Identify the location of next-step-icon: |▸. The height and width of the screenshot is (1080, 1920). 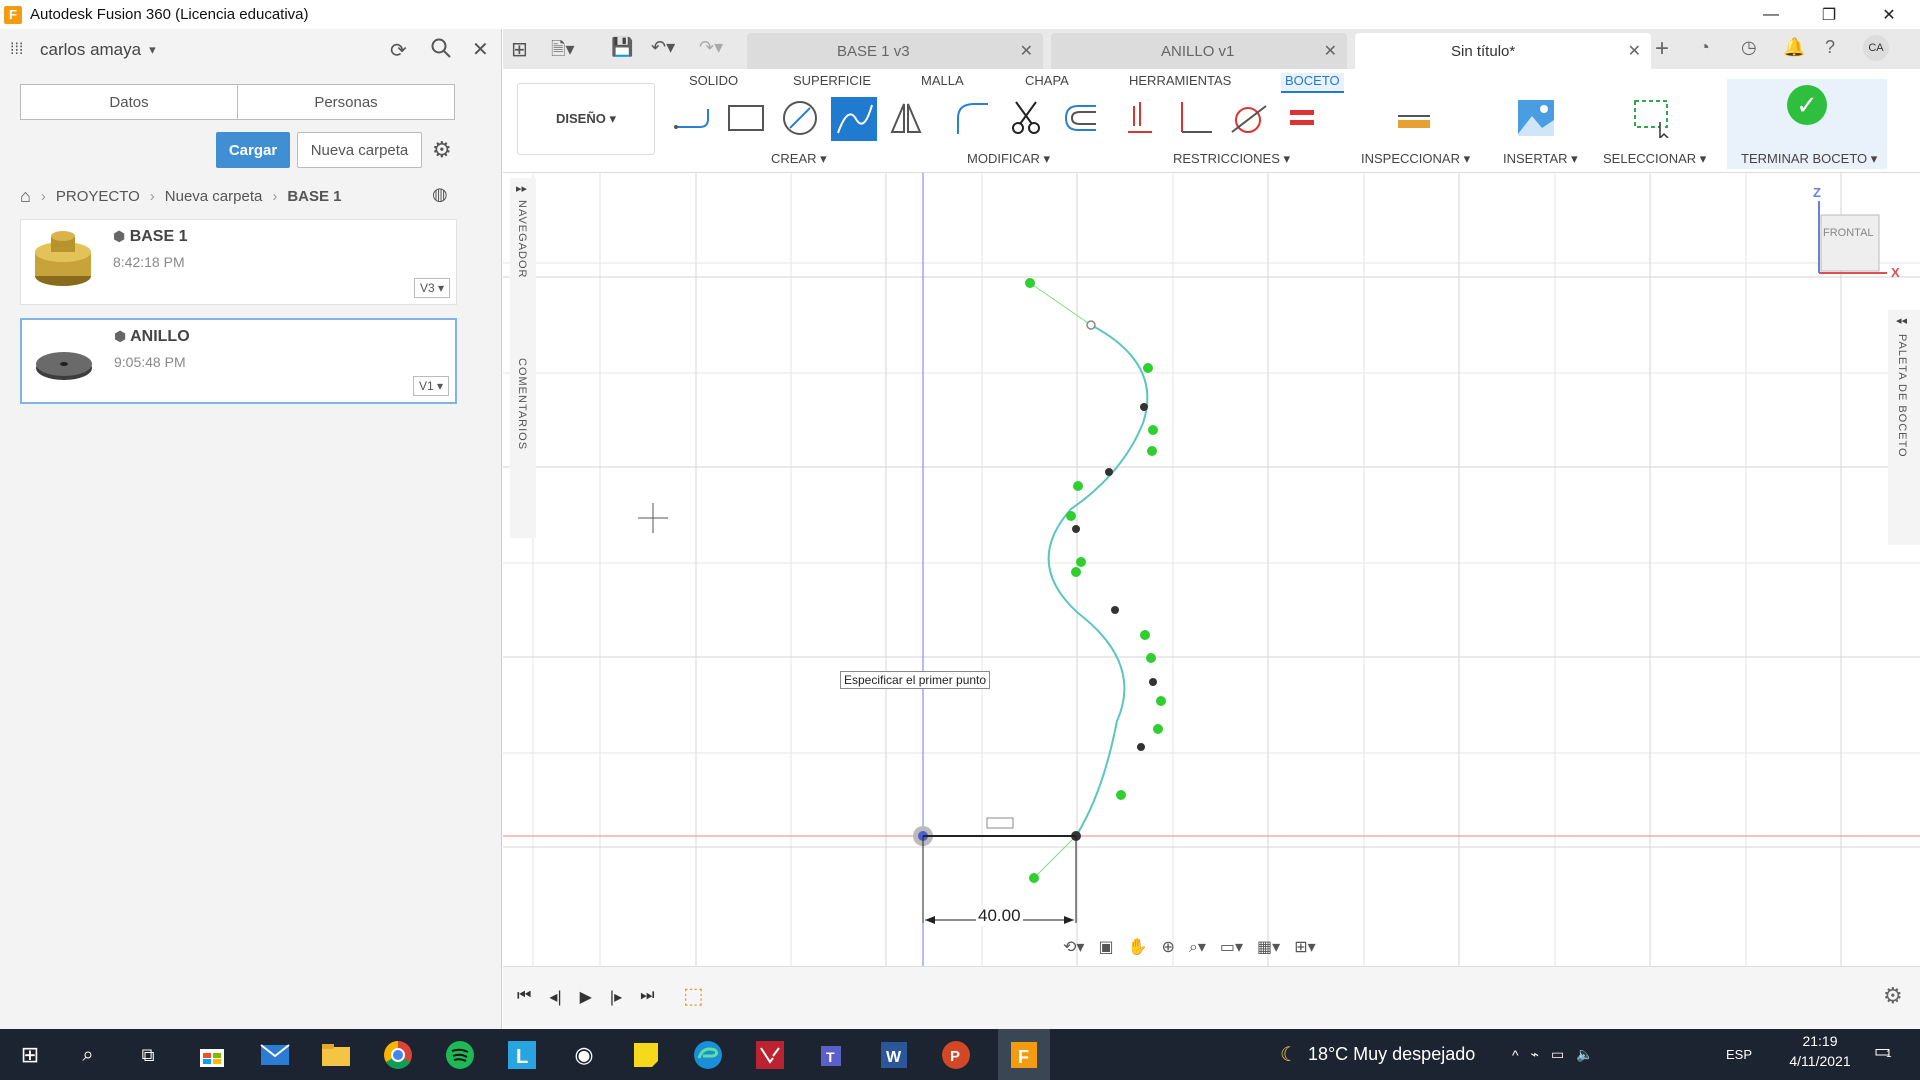
(616, 997).